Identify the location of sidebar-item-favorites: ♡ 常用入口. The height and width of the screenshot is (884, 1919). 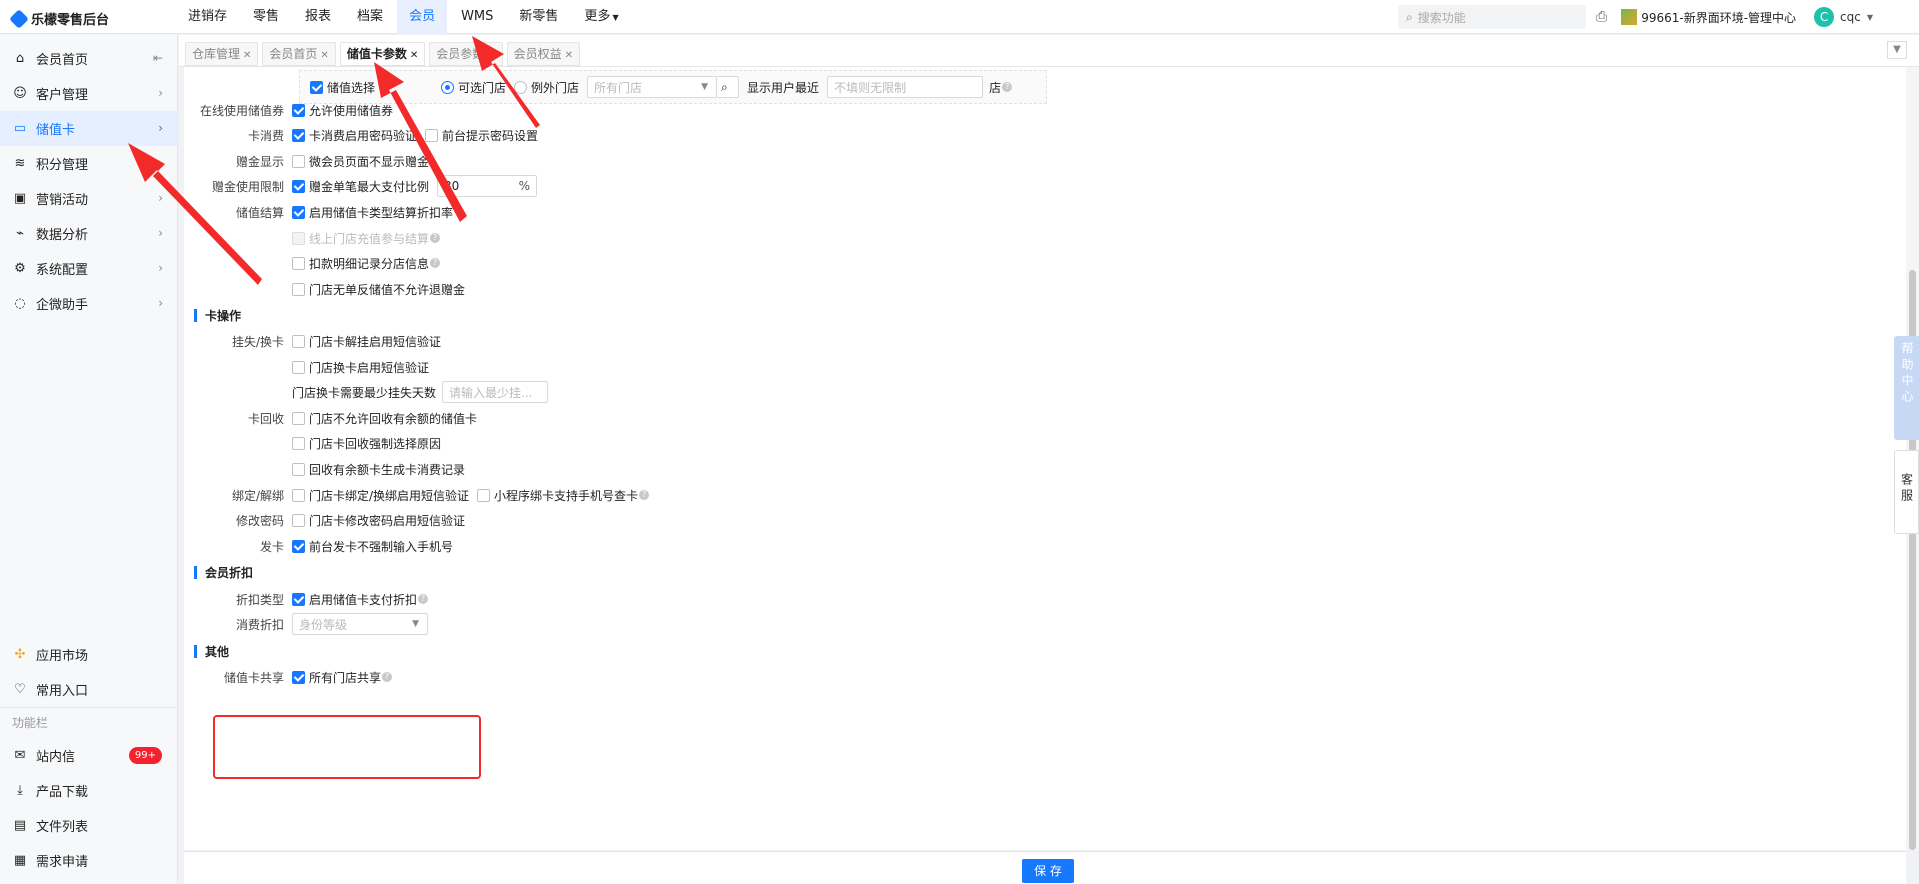
(89, 689).